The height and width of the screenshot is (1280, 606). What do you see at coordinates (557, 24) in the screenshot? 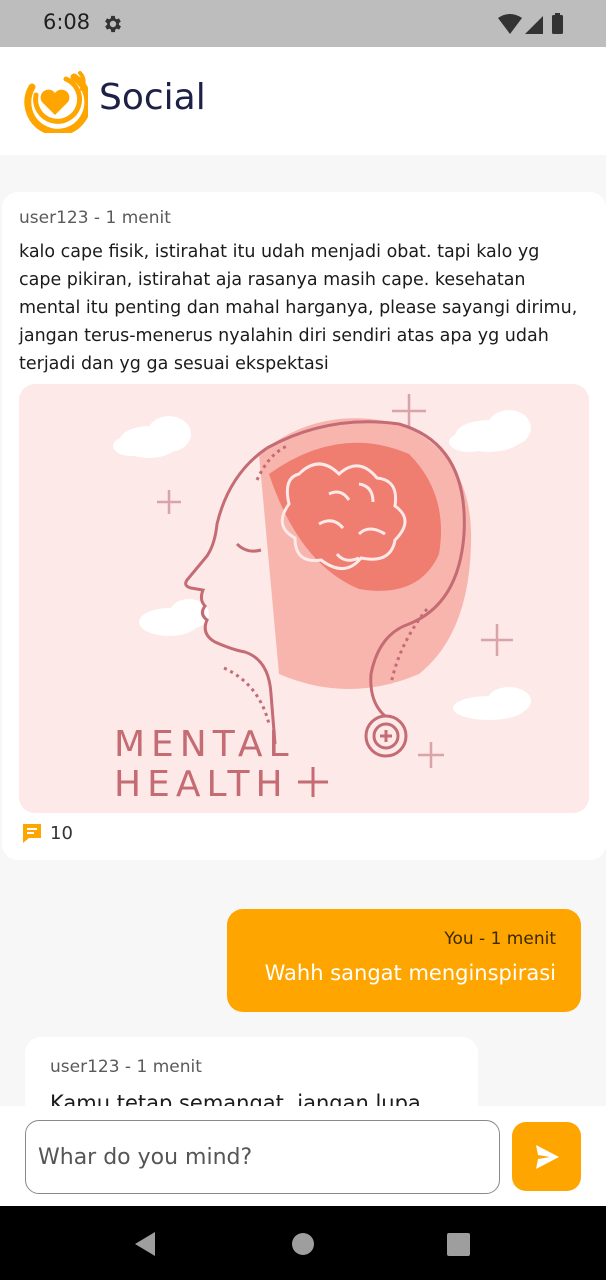
I see `battery-icon` at bounding box center [557, 24].